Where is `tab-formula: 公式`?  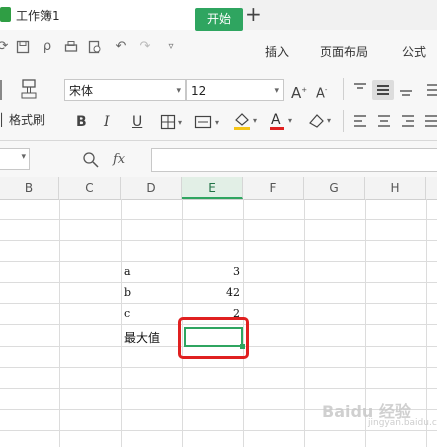
tab-formula: 公式 is located at coordinates (414, 51).